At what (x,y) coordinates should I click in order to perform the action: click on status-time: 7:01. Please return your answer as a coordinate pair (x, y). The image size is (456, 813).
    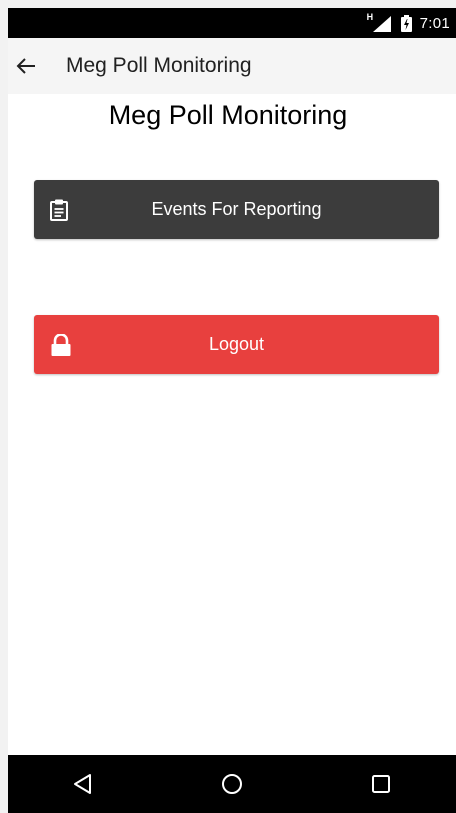
    Looking at the image, I should click on (434, 23).